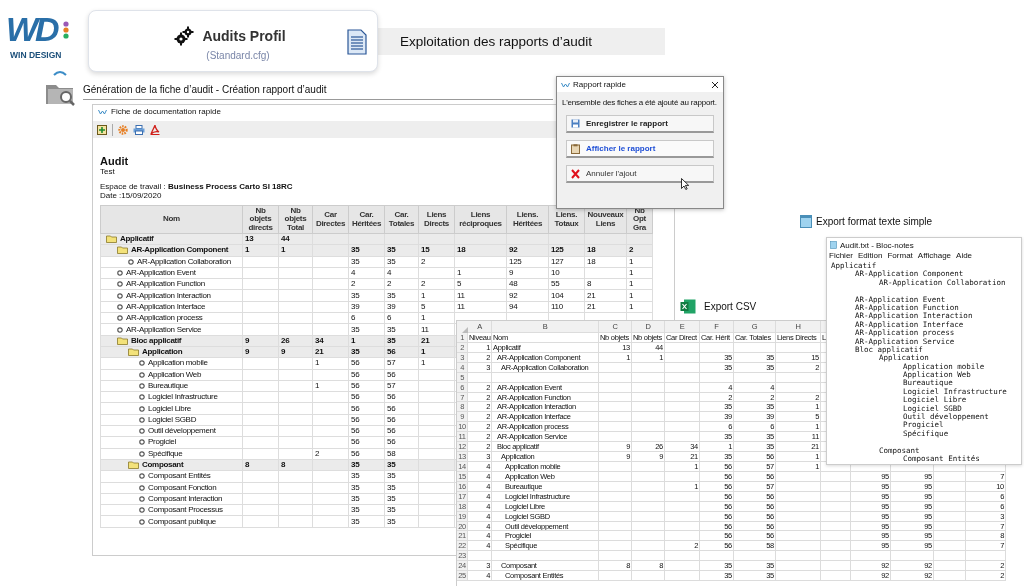 This screenshot has width=1024, height=586. What do you see at coordinates (178, 363) in the screenshot?
I see `row-name: Application mobile` at bounding box center [178, 363].